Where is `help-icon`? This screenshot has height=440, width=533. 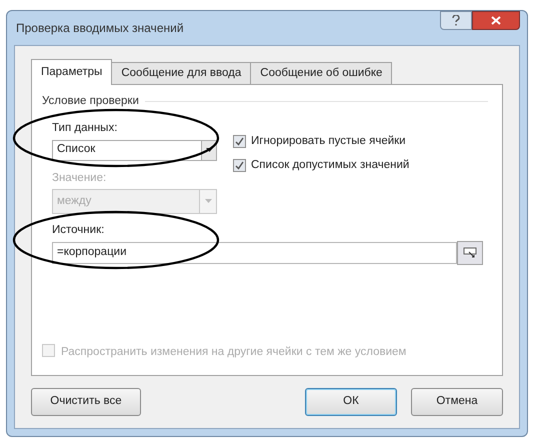
help-icon is located at coordinates (456, 20).